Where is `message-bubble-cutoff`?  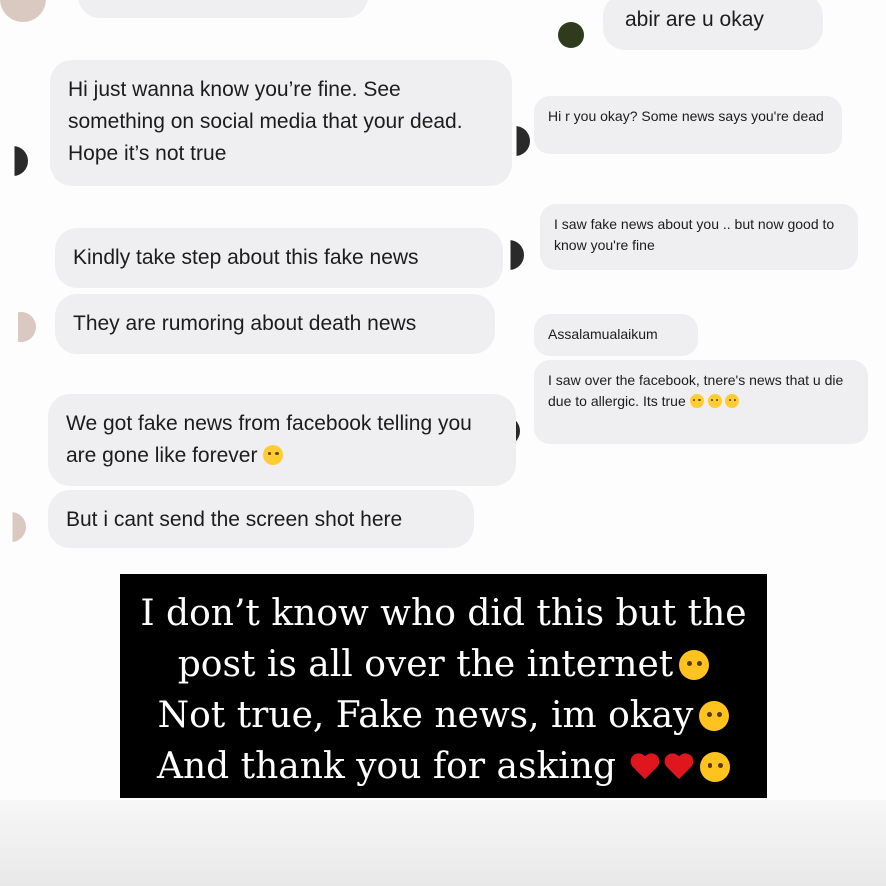
message-bubble-cutoff is located at coordinates (223, 9).